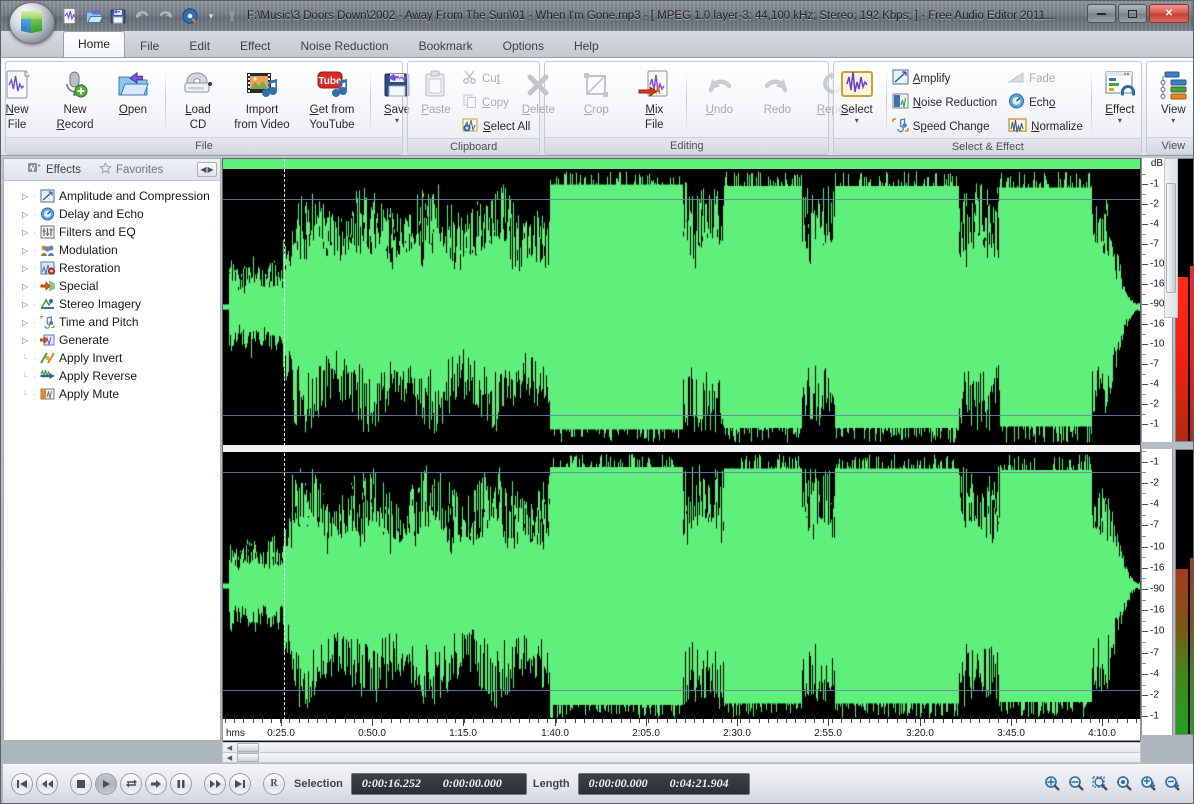  Describe the element at coordinates (112, 286) in the screenshot. I see `tree-item-special: ▷ · Special` at that location.